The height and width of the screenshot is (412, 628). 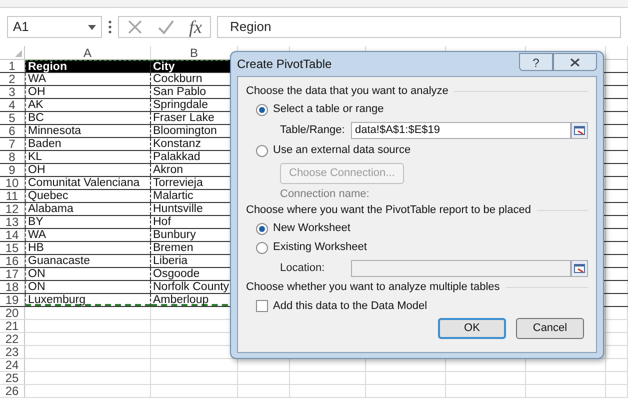 I want to click on table-cell: Norfolk County, so click(x=191, y=287).